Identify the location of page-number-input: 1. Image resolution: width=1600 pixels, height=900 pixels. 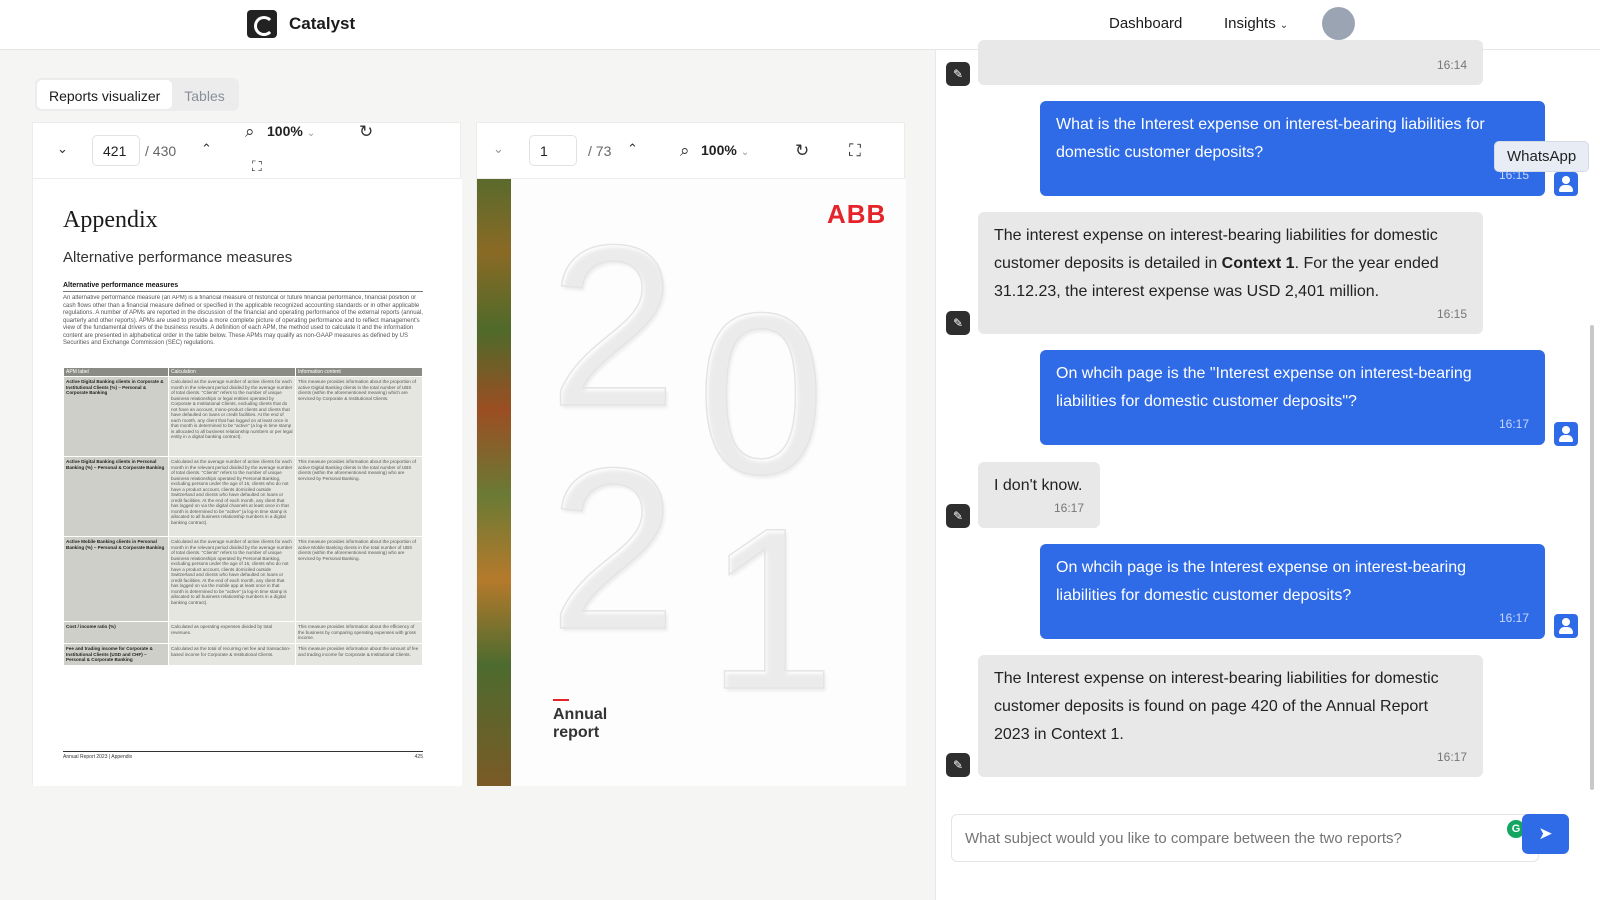
(553, 150).